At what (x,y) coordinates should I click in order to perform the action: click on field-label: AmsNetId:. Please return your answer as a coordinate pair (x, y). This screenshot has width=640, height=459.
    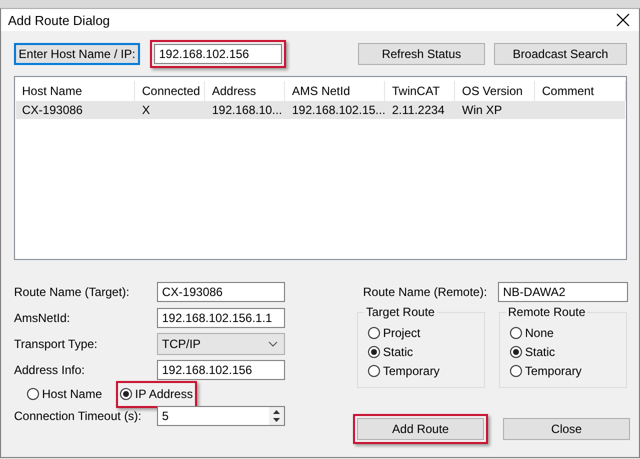
    Looking at the image, I should click on (43, 318).